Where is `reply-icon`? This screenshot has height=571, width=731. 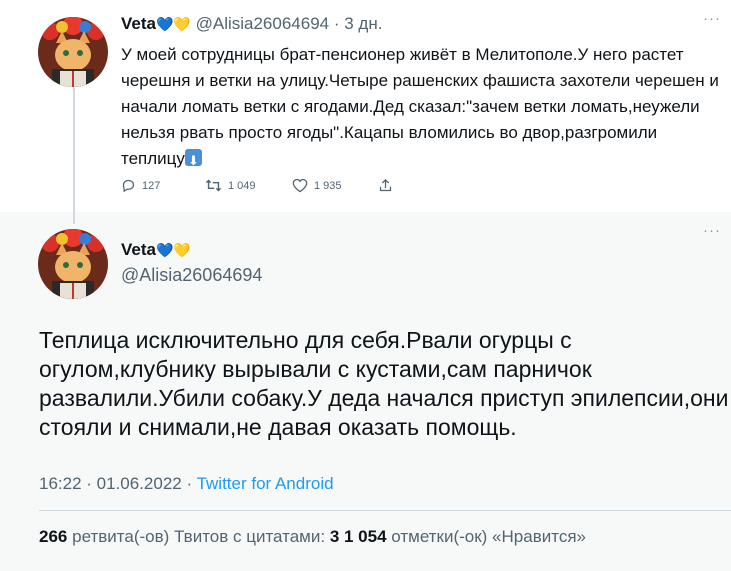
reply-icon is located at coordinates (128, 186).